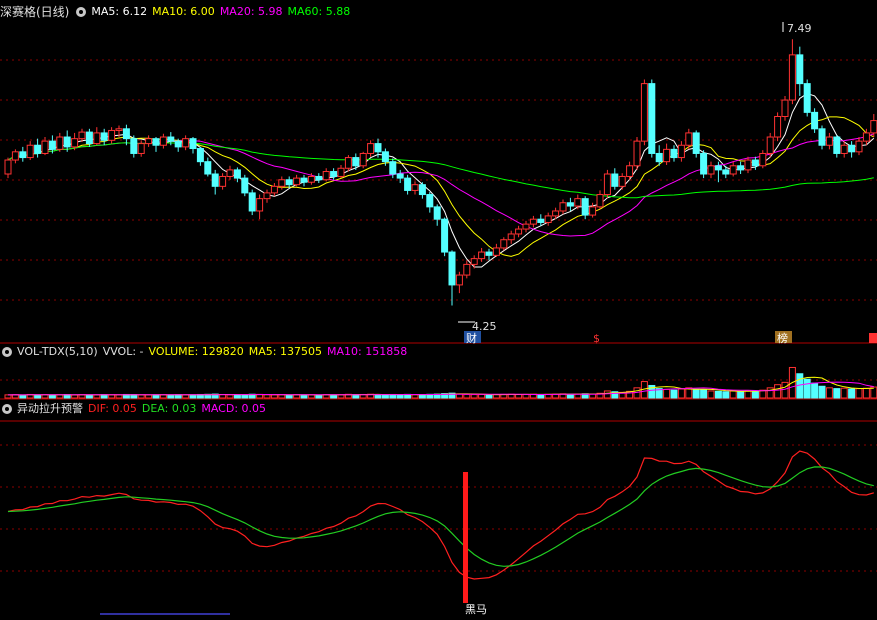 The width and height of the screenshot is (877, 620). I want to click on macd-settings-gear-icon, so click(7, 409).